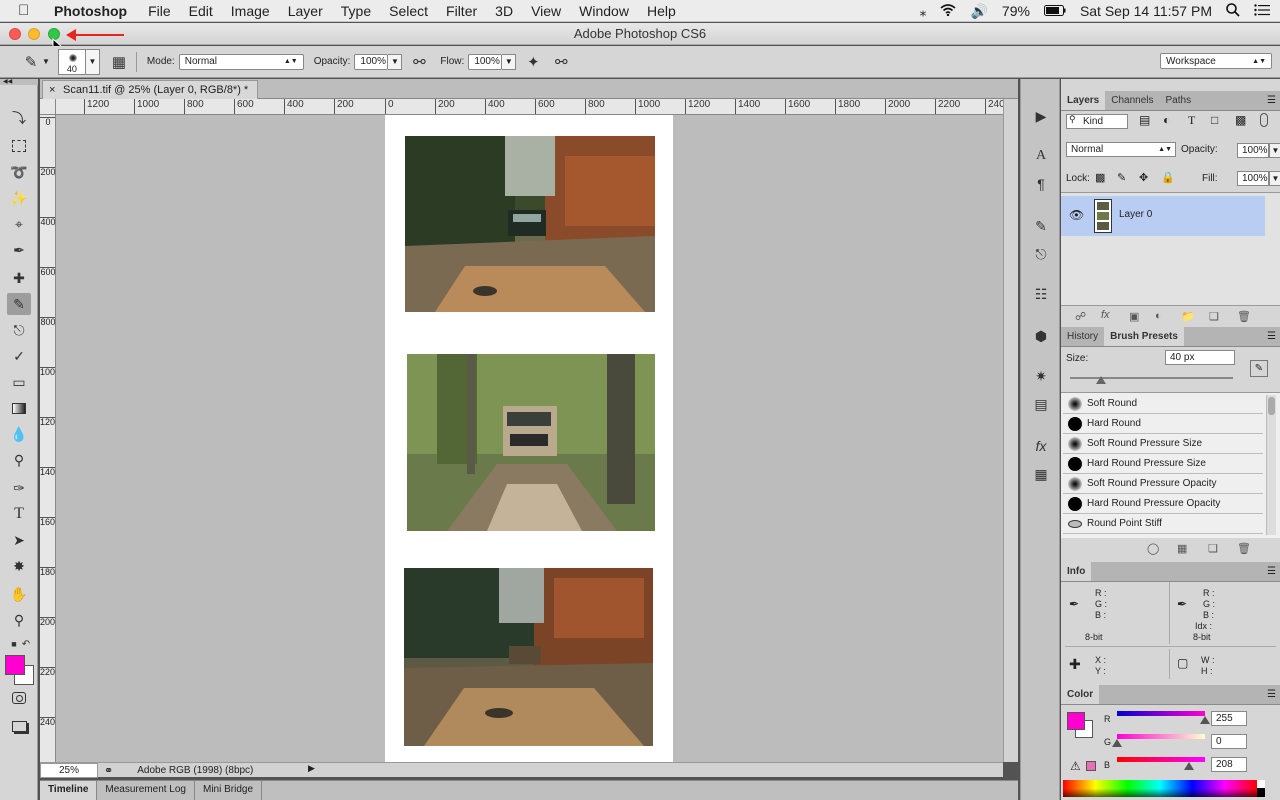 The height and width of the screenshot is (800, 1280). I want to click on brush-size-slider-thumb, so click(1101, 380).